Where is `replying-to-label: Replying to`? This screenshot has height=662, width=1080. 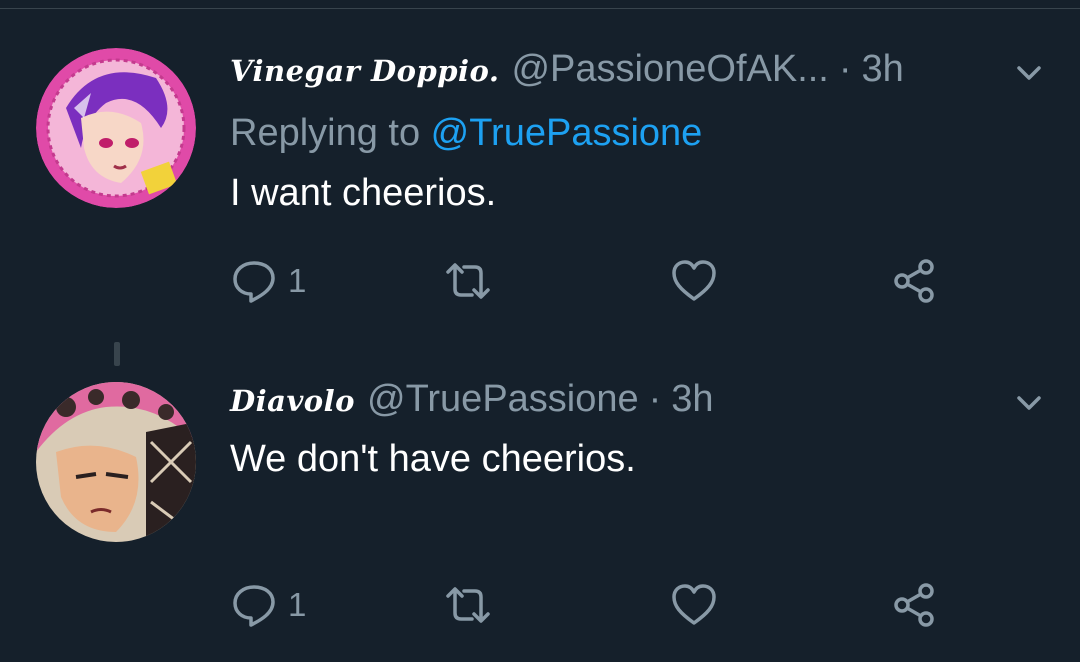 replying-to-label: Replying to is located at coordinates (330, 133).